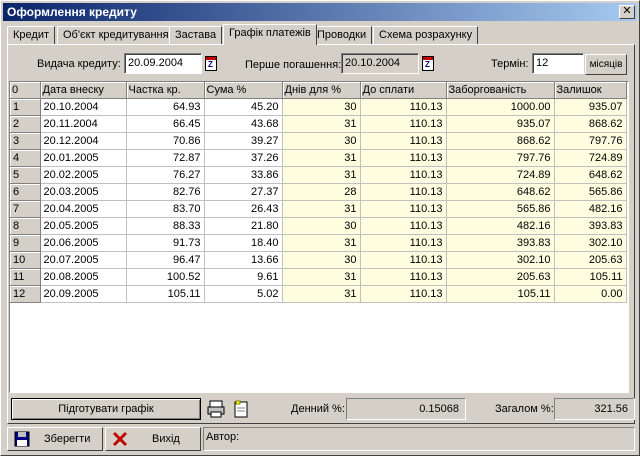 Image resolution: width=640 pixels, height=456 pixels. I want to click on cell-index: 6, so click(25, 192).